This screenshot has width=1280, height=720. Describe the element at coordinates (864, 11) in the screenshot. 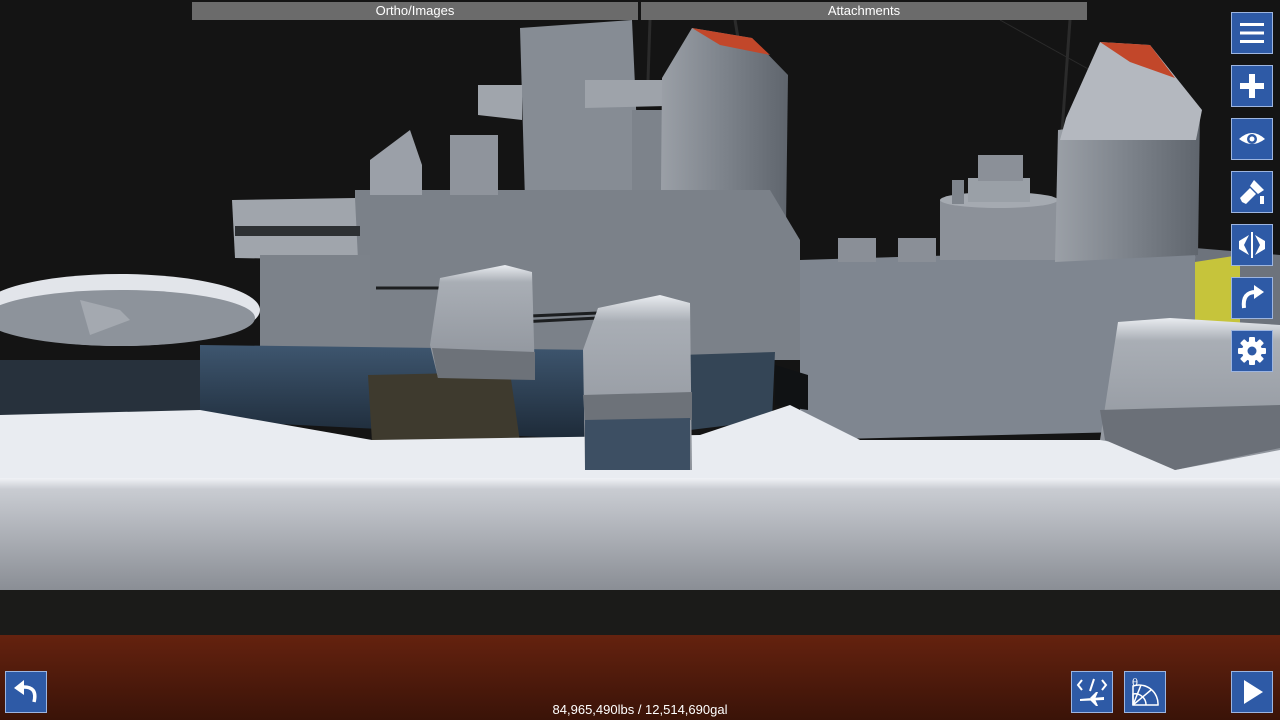

I see `tab-attachments: Attachments` at that location.